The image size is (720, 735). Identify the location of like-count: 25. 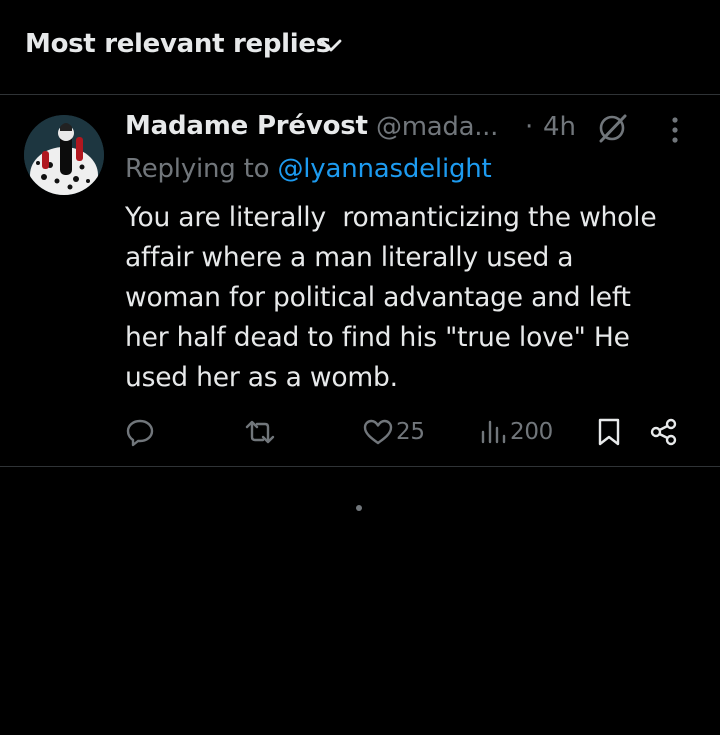
(410, 432).